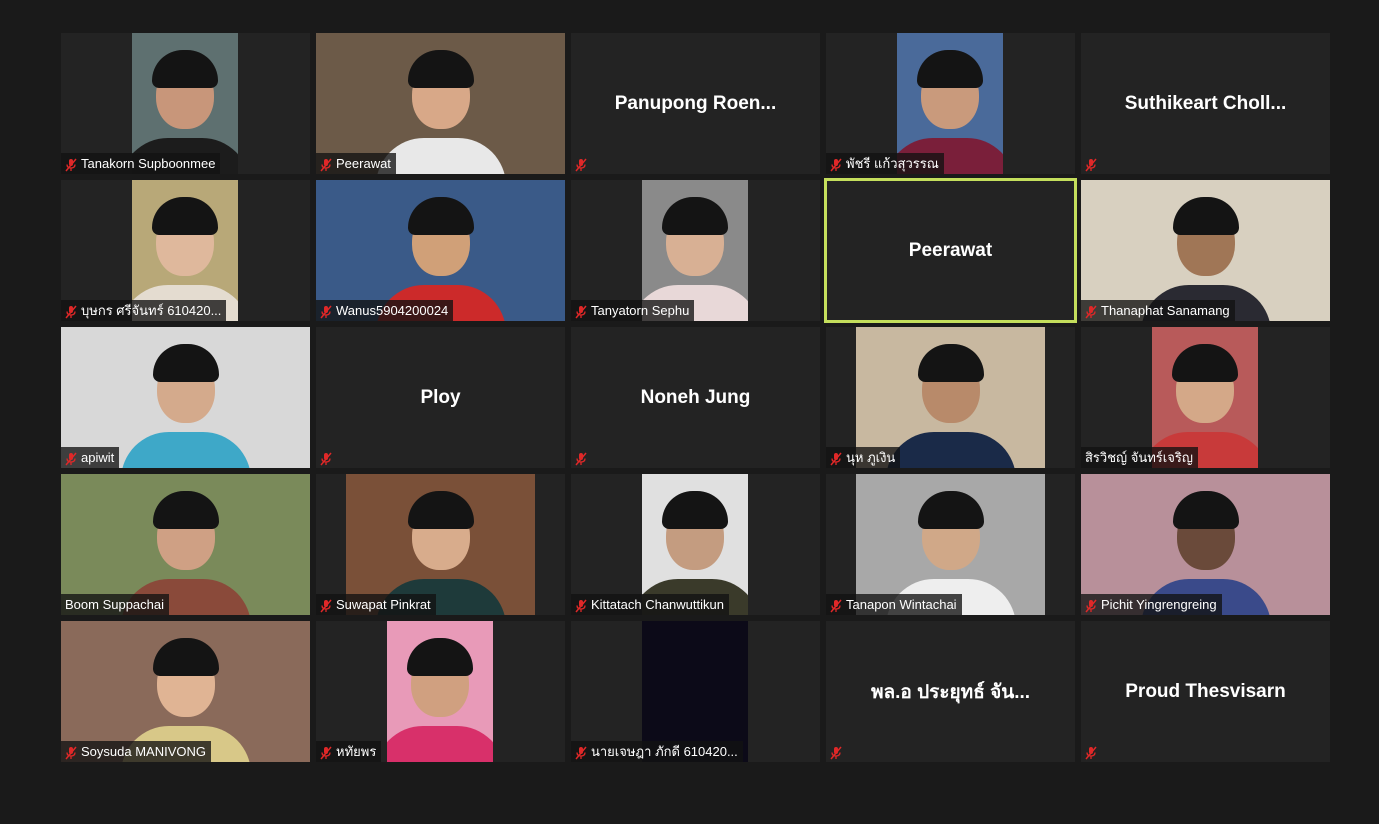 The image size is (1379, 824). What do you see at coordinates (871, 457) in the screenshot?
I see `participant-name: นุห ภูเงิน` at bounding box center [871, 457].